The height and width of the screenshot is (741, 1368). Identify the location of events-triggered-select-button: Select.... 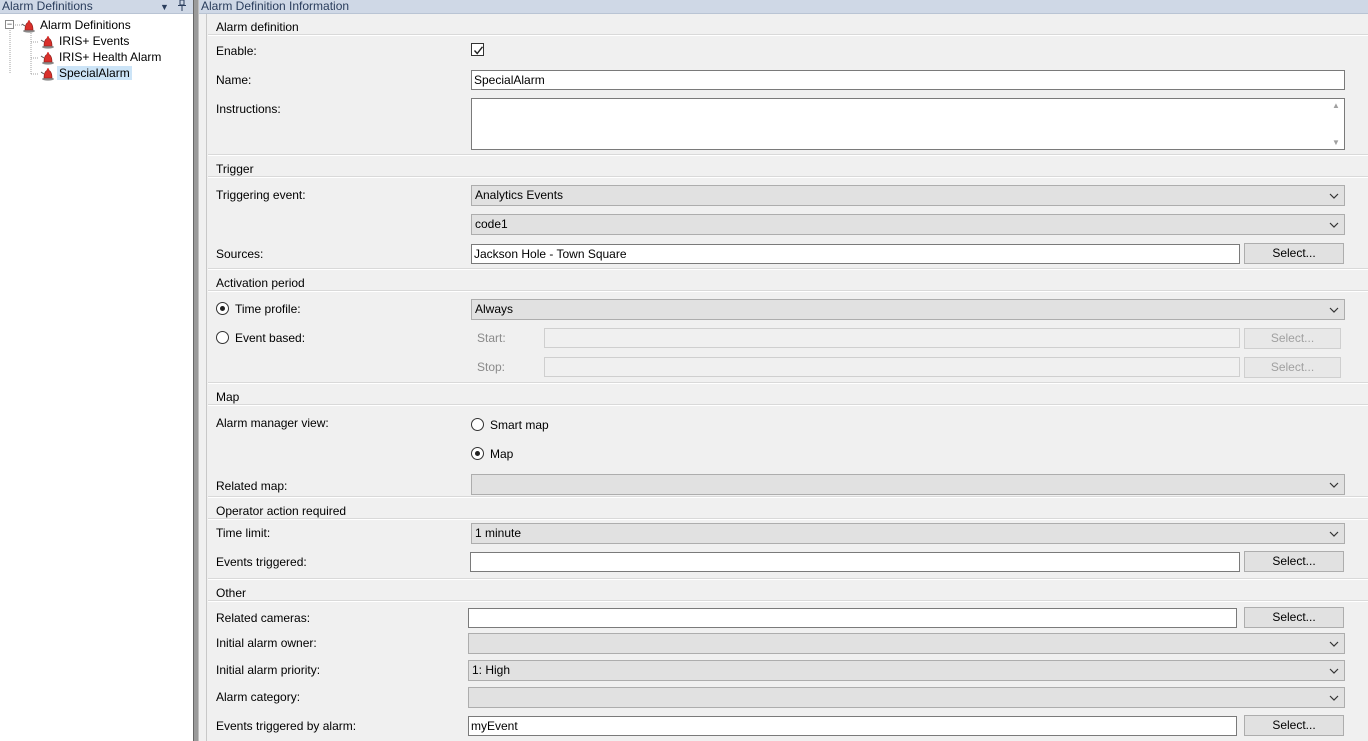
(1294, 561).